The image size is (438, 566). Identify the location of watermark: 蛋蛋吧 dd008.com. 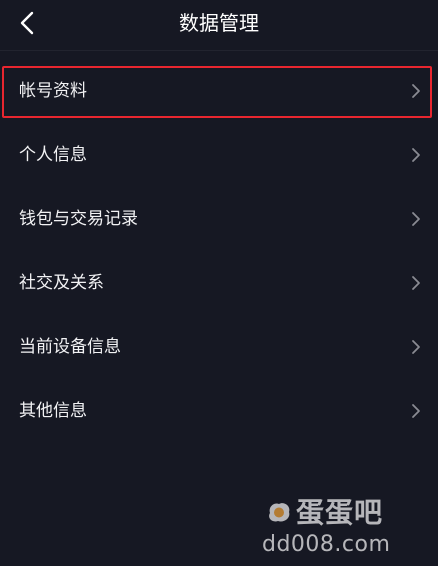
(345, 528).